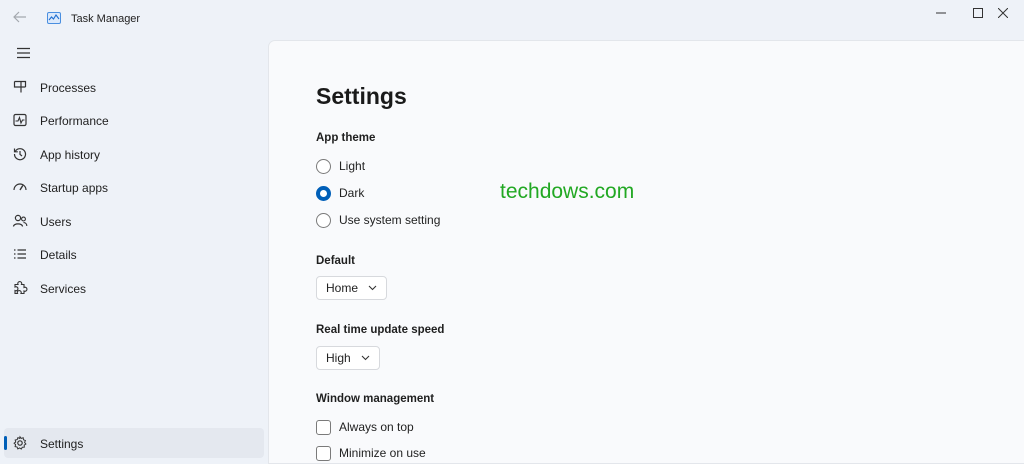  What do you see at coordinates (20, 86) in the screenshot?
I see `processes-icon` at bounding box center [20, 86].